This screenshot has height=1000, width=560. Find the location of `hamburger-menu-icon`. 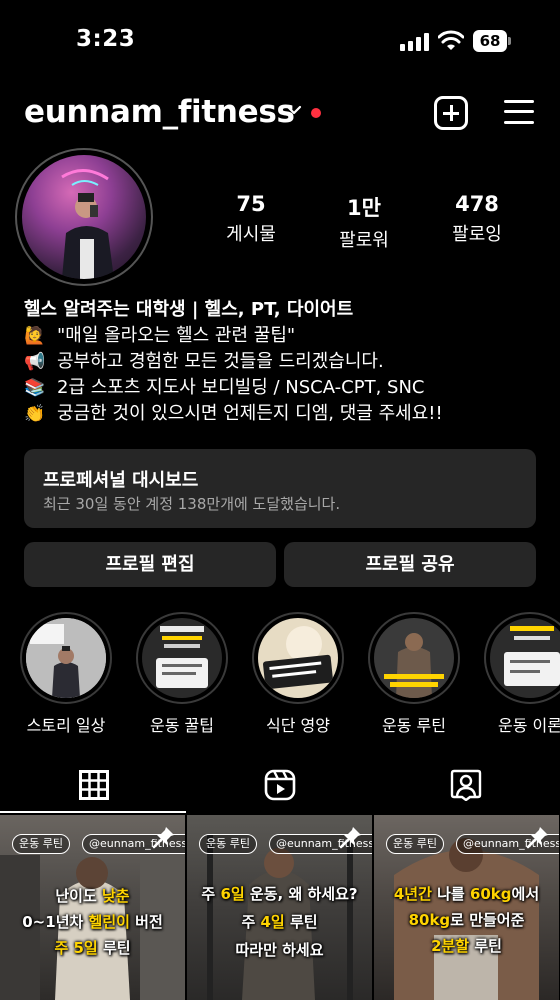

hamburger-menu-icon is located at coordinates (519, 112).